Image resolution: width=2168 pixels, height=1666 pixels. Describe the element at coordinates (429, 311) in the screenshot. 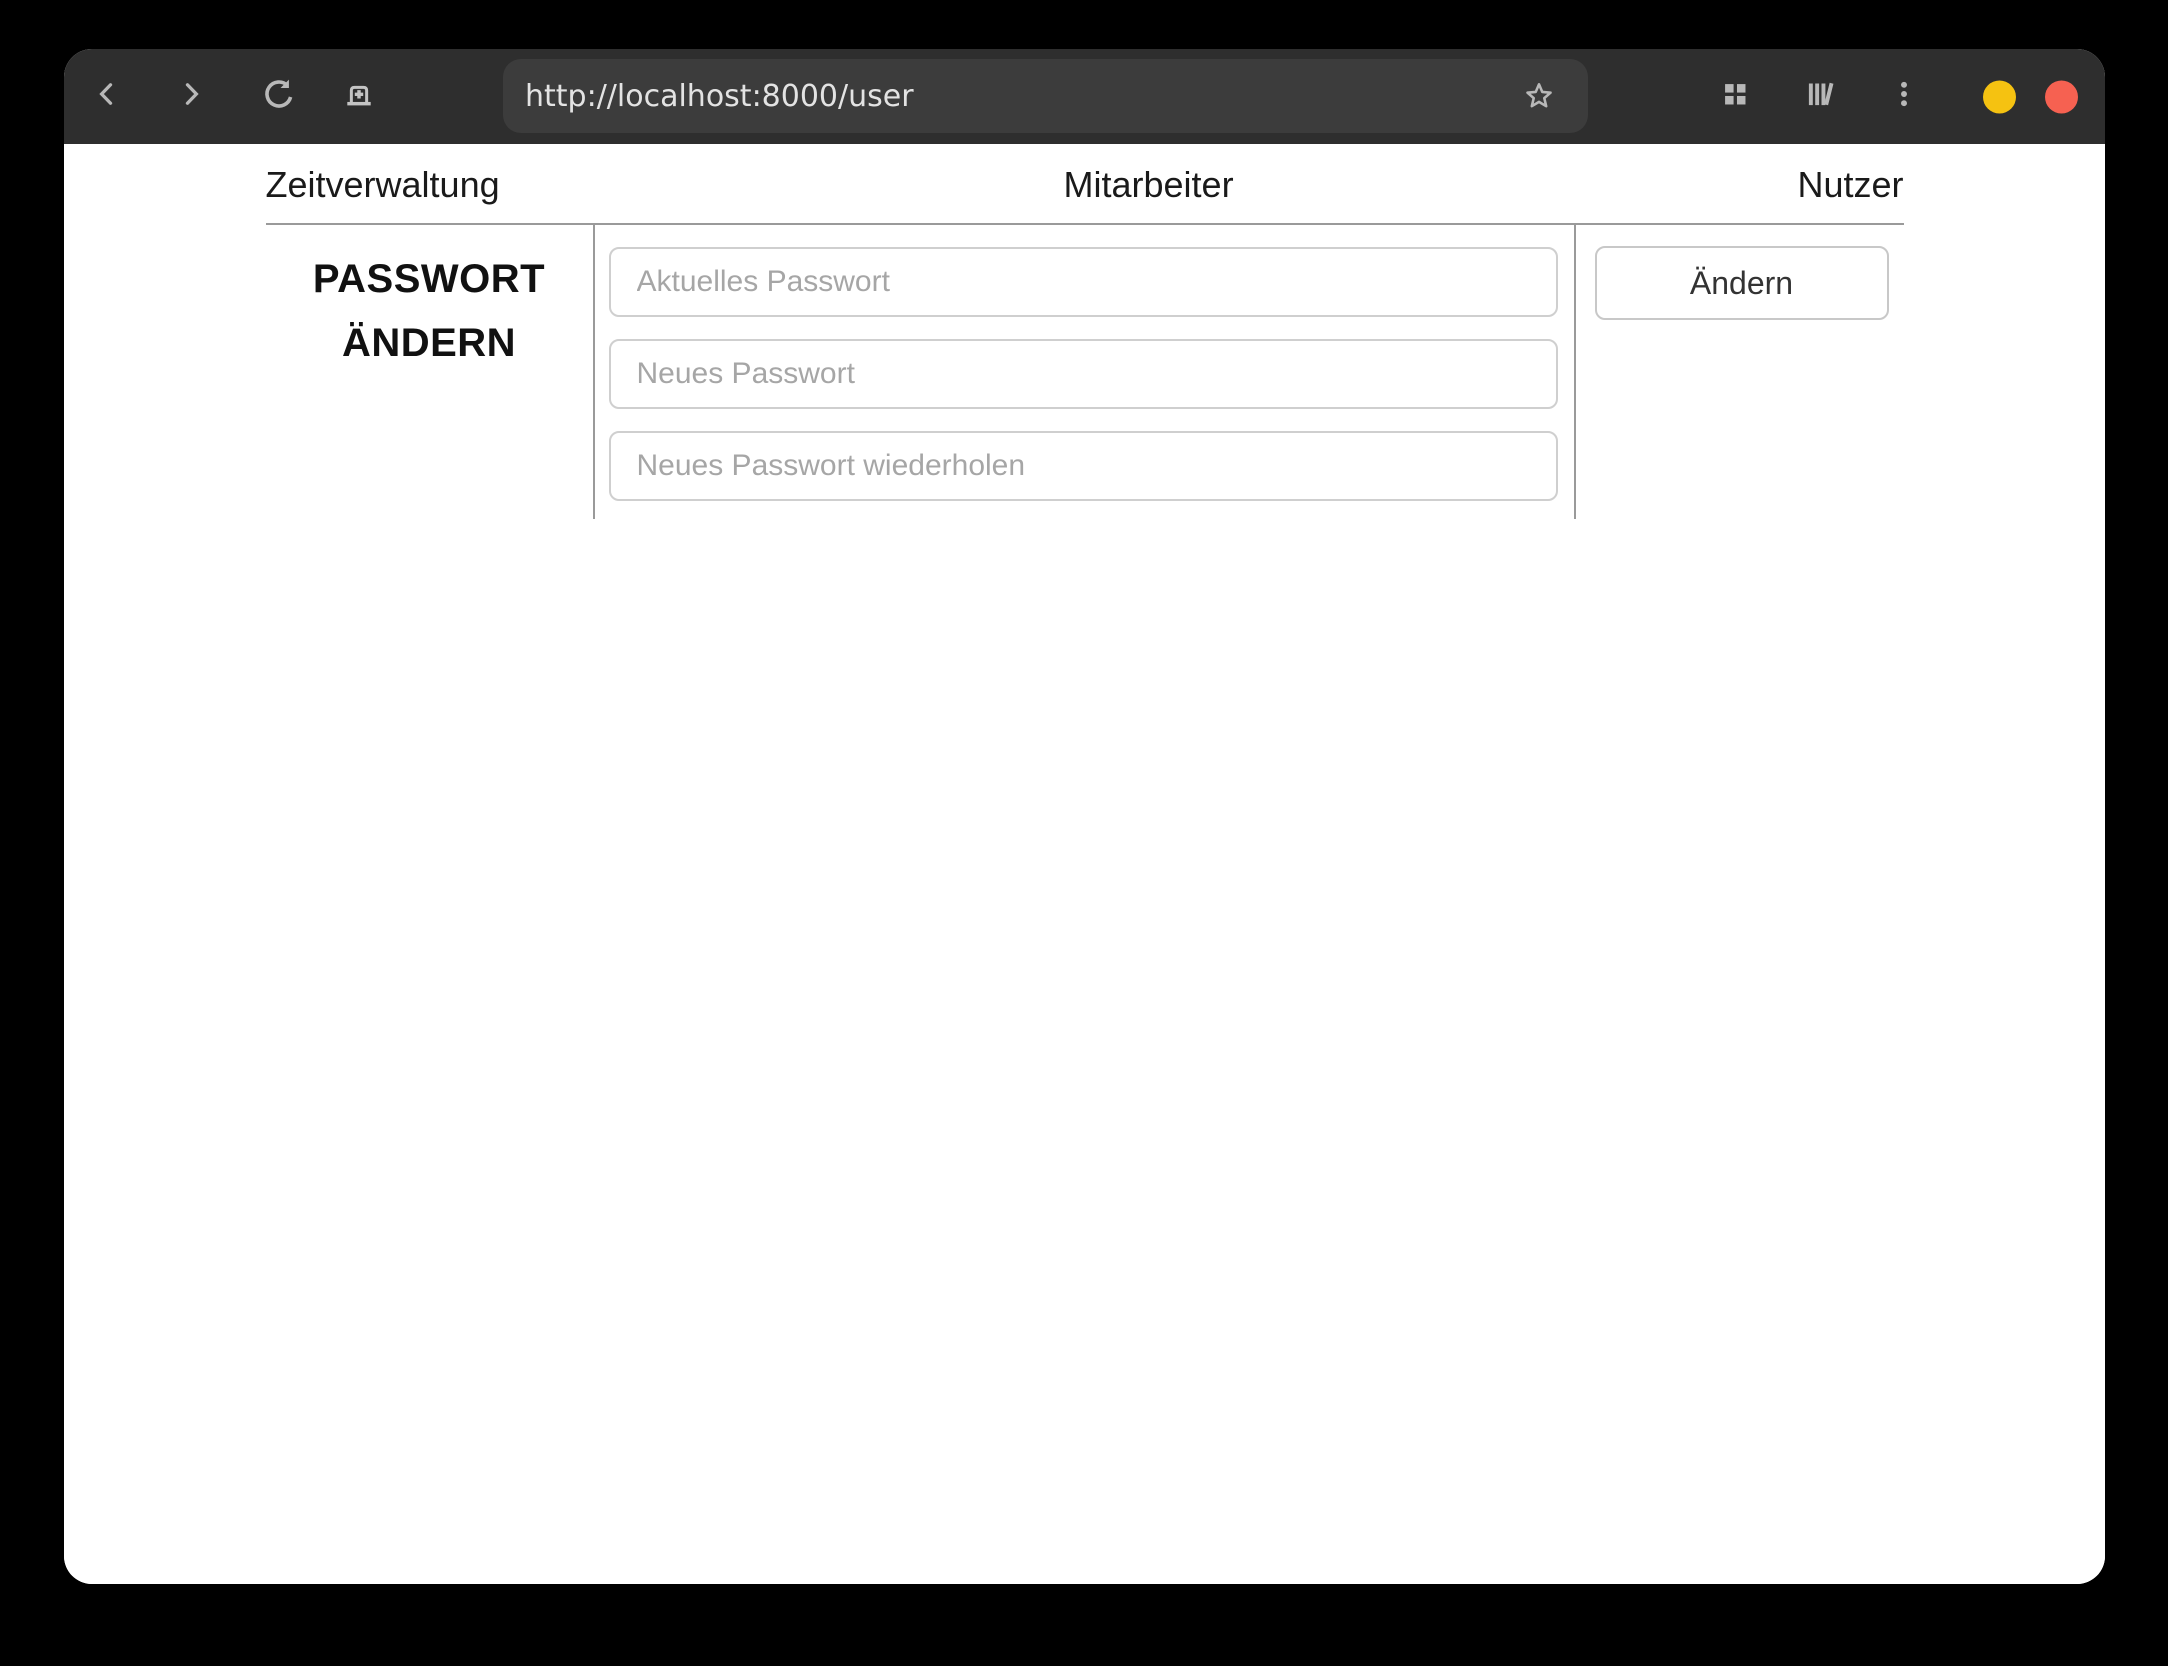

I see `section-title: PASSWORT ÄNDERN` at that location.